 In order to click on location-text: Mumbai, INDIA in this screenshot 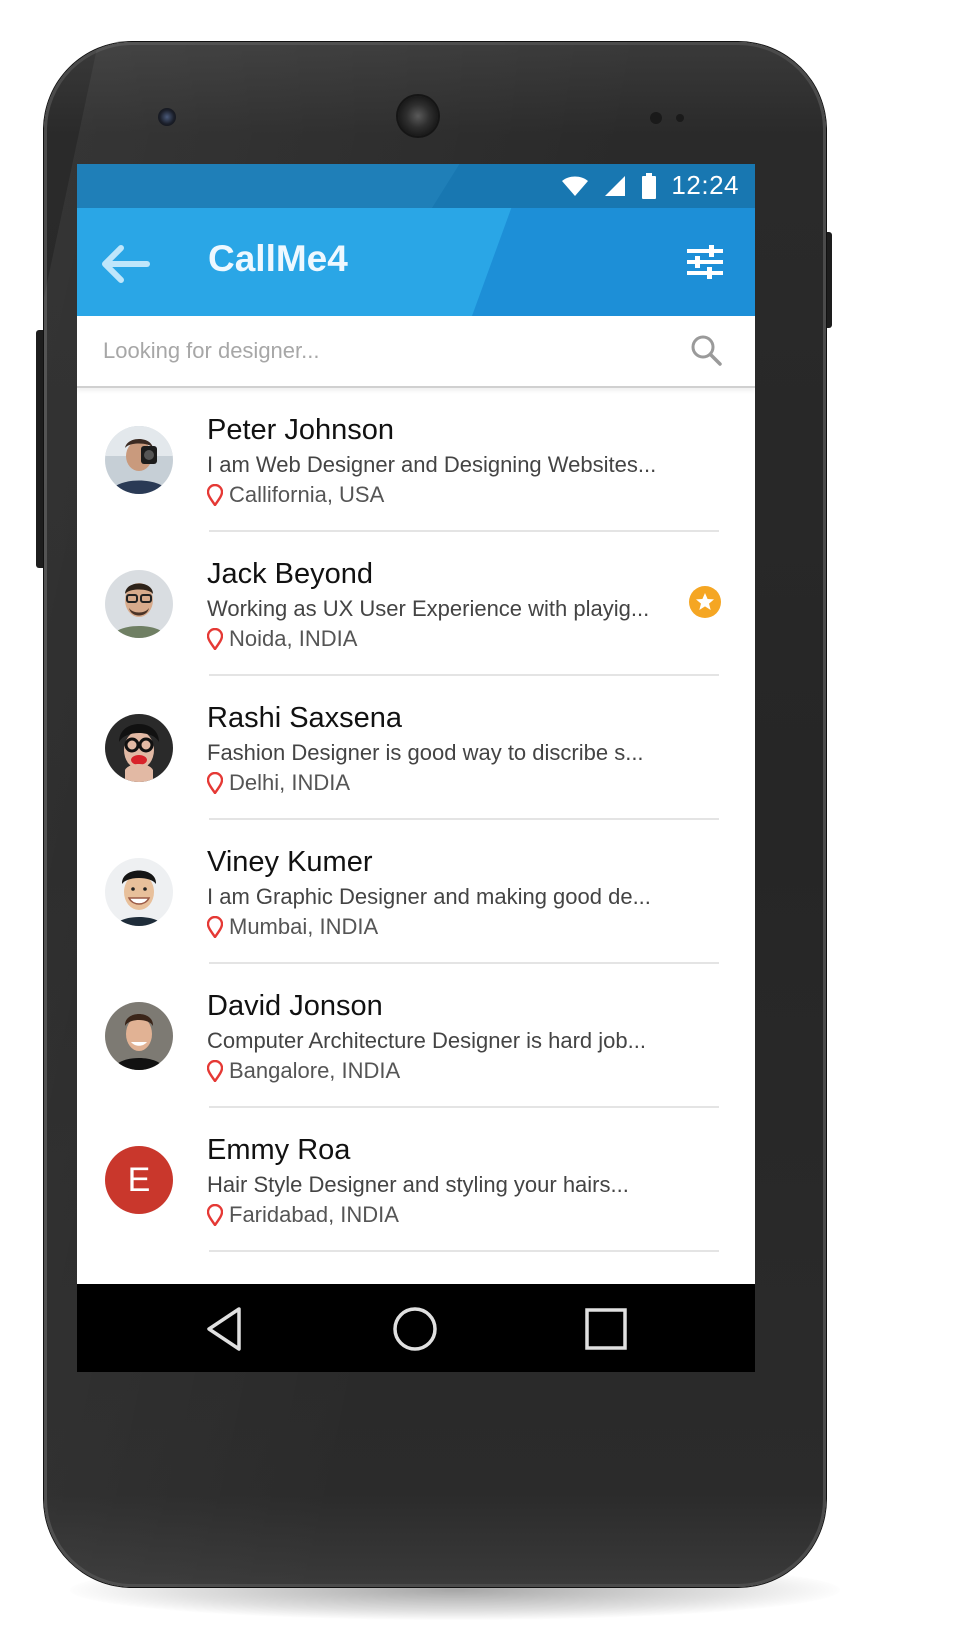, I will do `click(304, 926)`.